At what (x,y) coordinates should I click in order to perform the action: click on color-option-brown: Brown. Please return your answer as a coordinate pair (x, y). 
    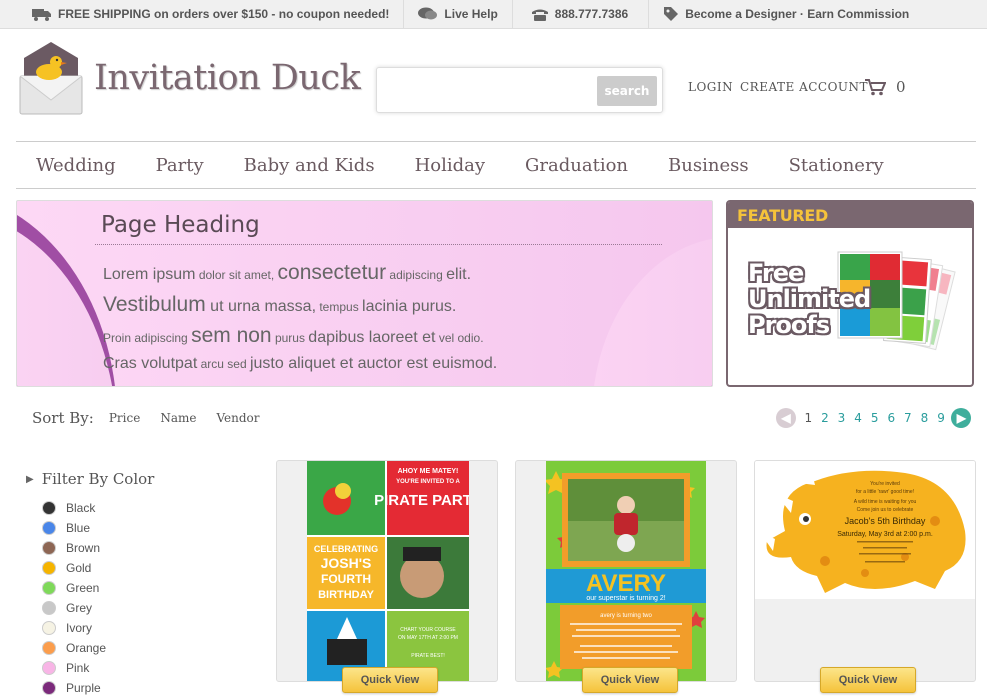
    Looking at the image, I should click on (98, 548).